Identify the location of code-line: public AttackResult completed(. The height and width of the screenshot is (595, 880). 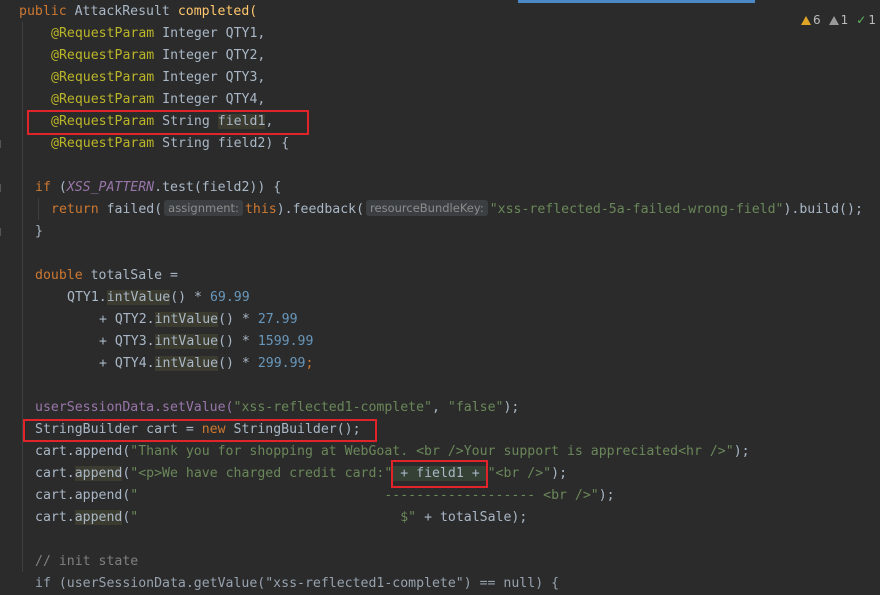
(138, 12).